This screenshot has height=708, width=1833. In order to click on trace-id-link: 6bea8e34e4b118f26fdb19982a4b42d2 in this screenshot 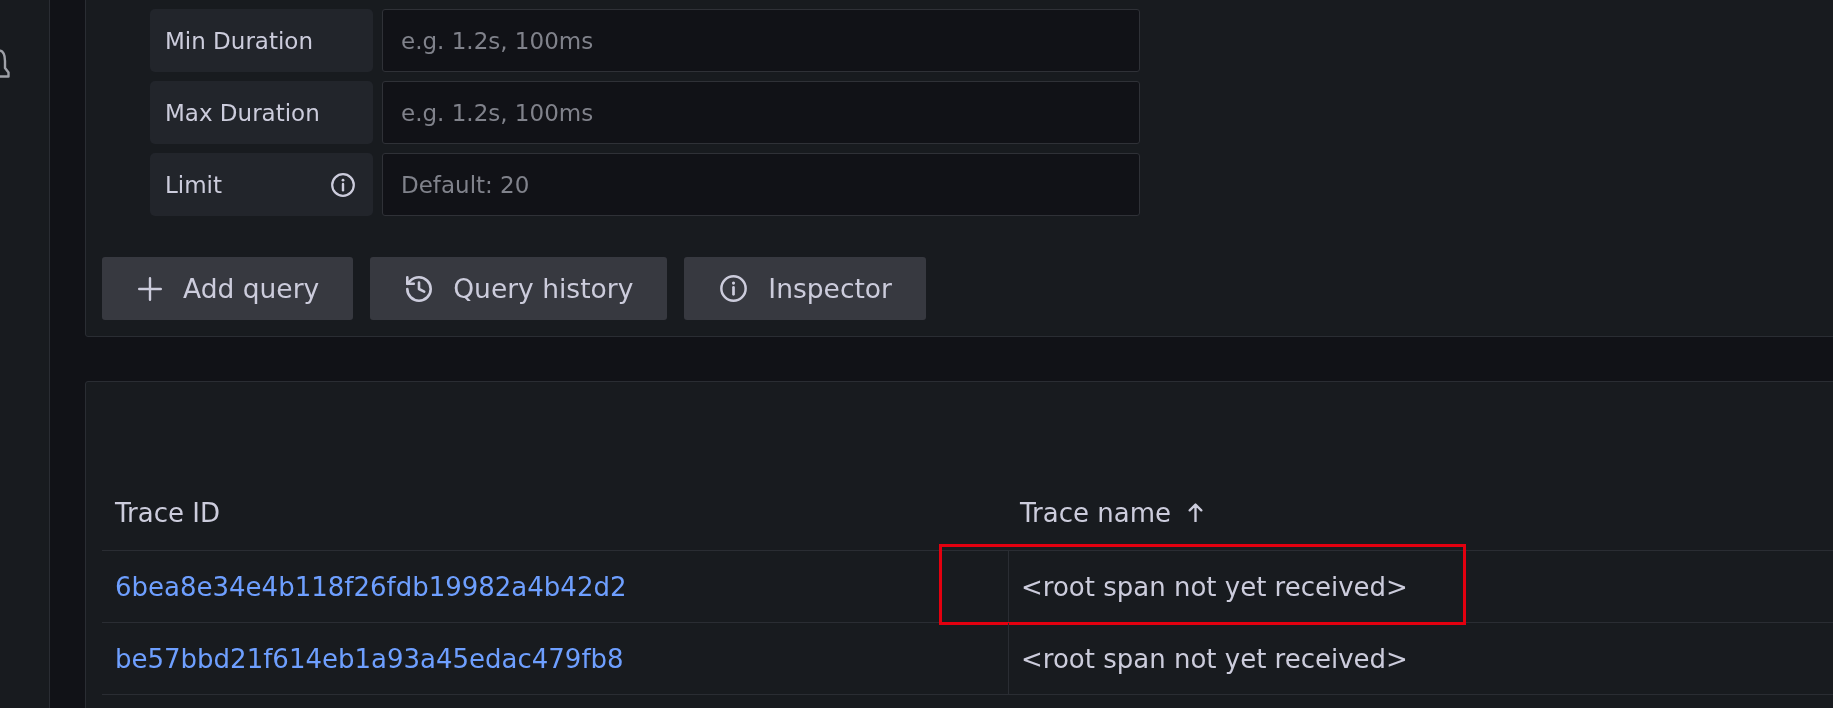, I will do `click(371, 586)`.